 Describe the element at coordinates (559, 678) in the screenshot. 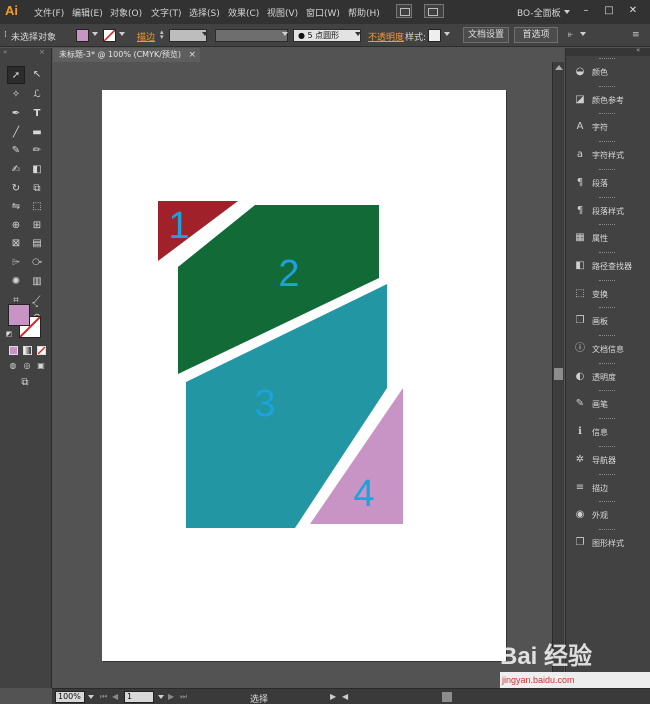

I see `scroll-down-icon` at that location.